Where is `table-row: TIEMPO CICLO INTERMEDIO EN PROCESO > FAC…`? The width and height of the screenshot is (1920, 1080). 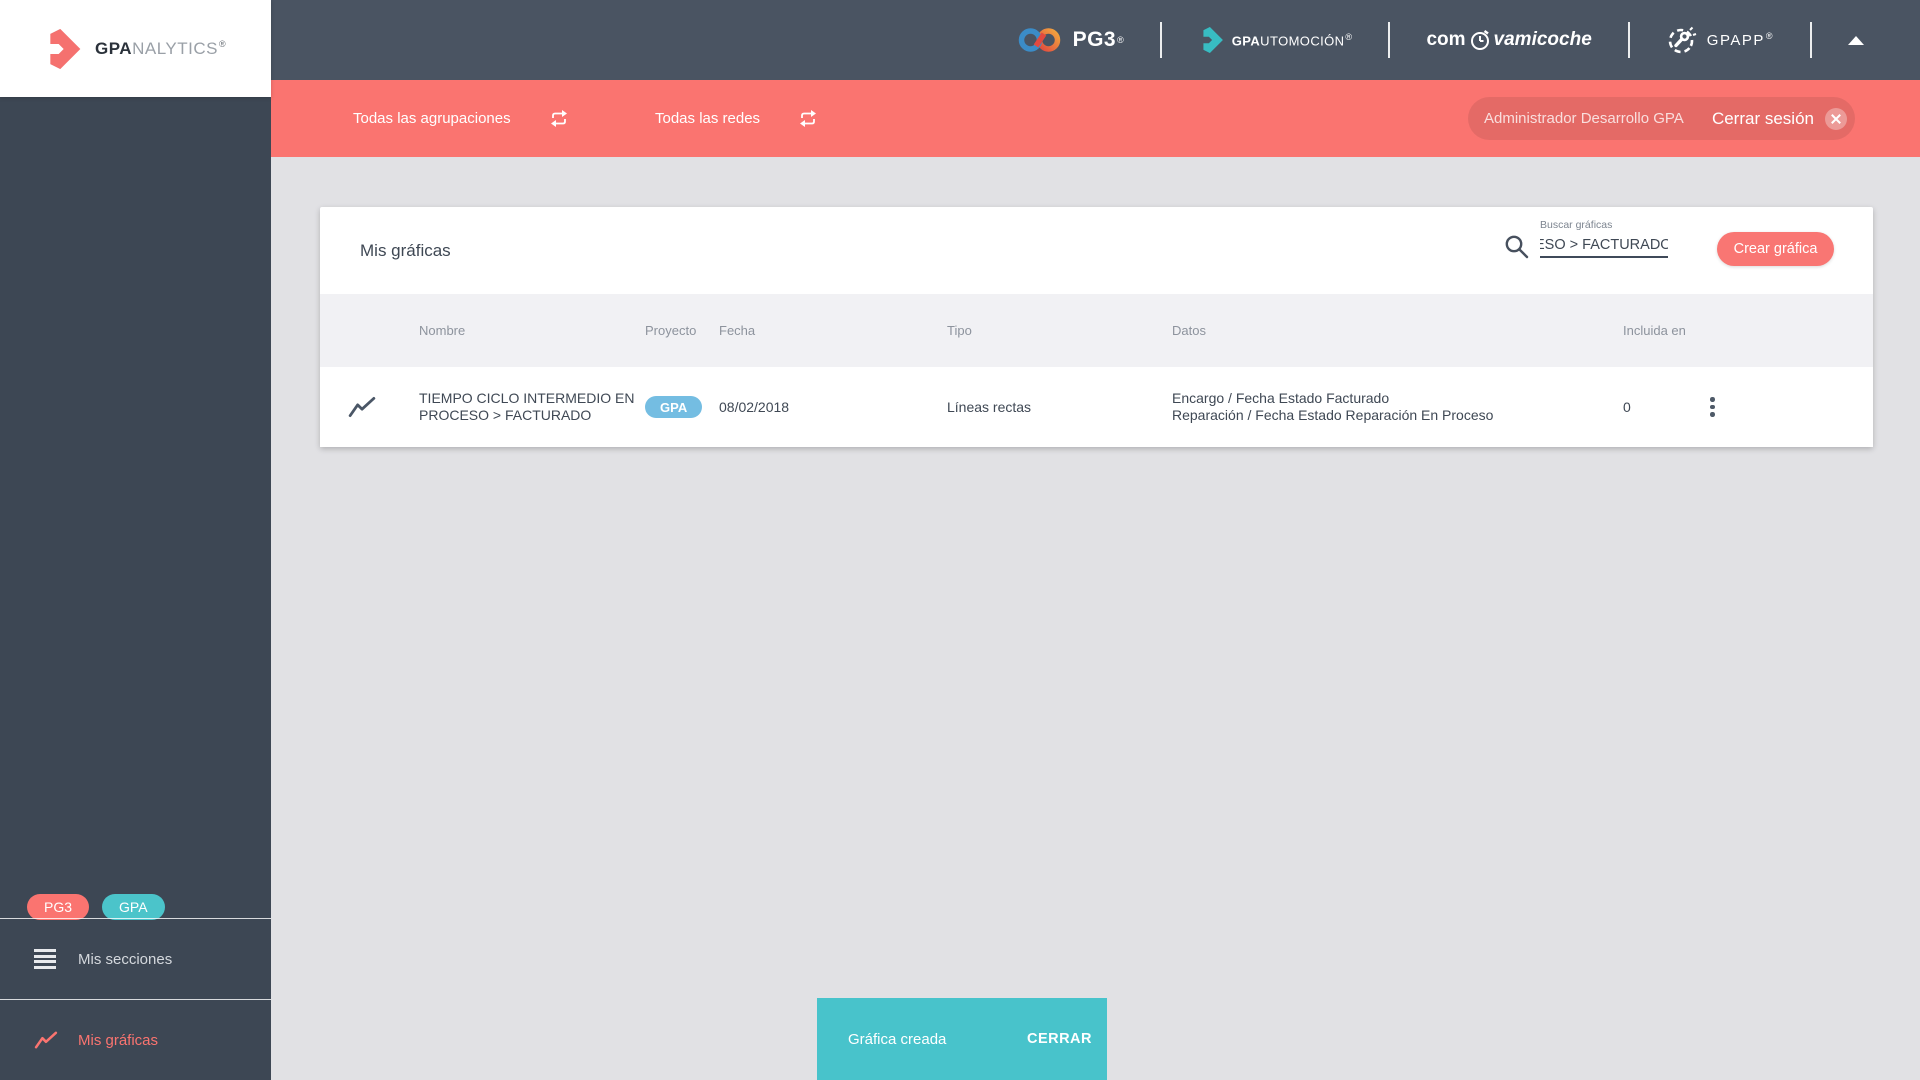 table-row: TIEMPO CICLO INTERMEDIO EN PROCESO > FAC… is located at coordinates (1096, 407).